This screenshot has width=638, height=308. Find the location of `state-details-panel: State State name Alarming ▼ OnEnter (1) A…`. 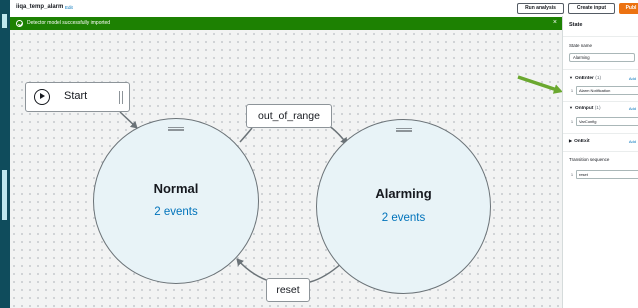

state-details-panel: State State name Alarming ▼ OnEnter (1) A… is located at coordinates (600, 162).